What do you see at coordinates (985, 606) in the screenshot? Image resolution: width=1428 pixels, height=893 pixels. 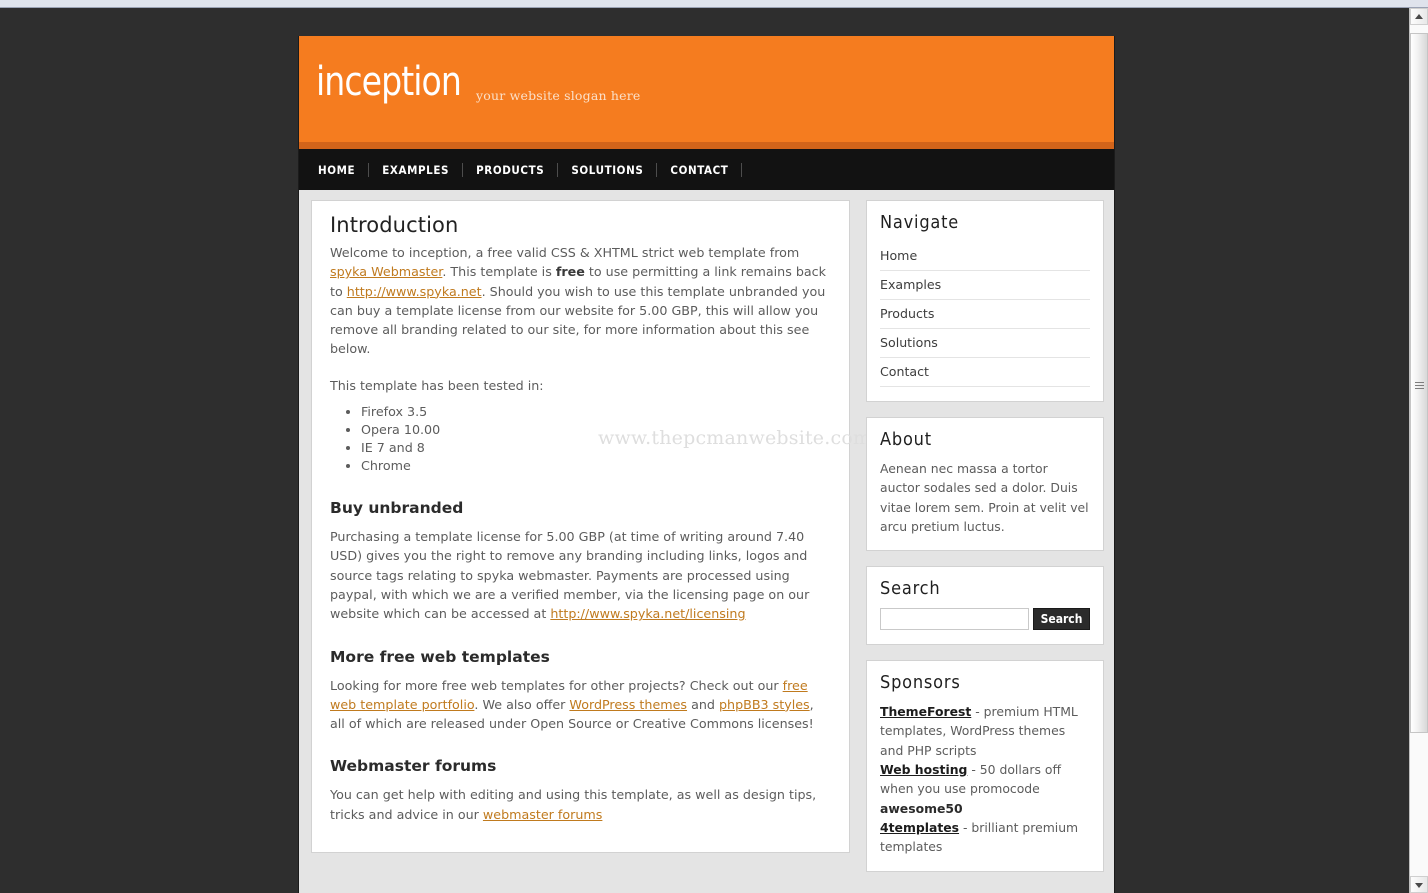 I see `panel-search: Search Search` at bounding box center [985, 606].